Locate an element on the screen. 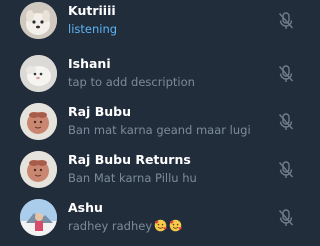 Image resolution: width=320 pixels, height=246 pixels. description-text: radhey radhey is located at coordinates (110, 226).